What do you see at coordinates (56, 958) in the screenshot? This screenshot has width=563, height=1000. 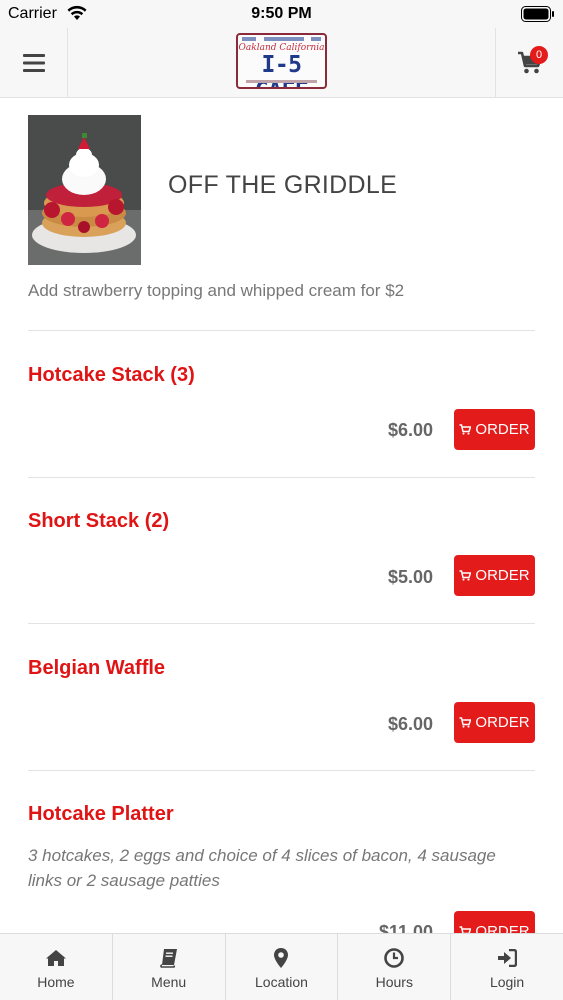 I see `home-icon` at bounding box center [56, 958].